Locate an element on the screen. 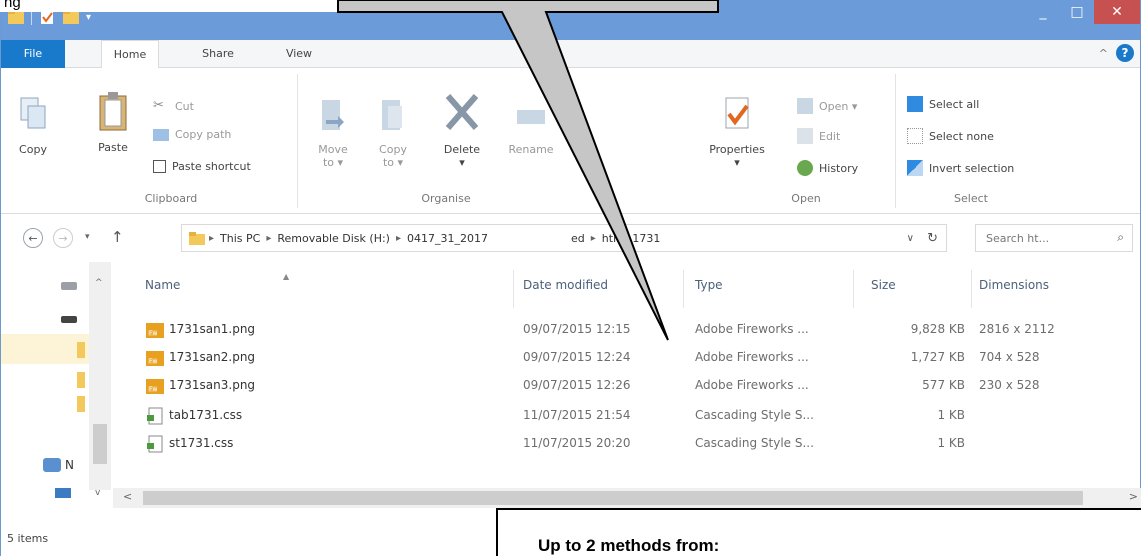 This screenshot has height=556, width=1141. tab-view: View is located at coordinates (299, 54).